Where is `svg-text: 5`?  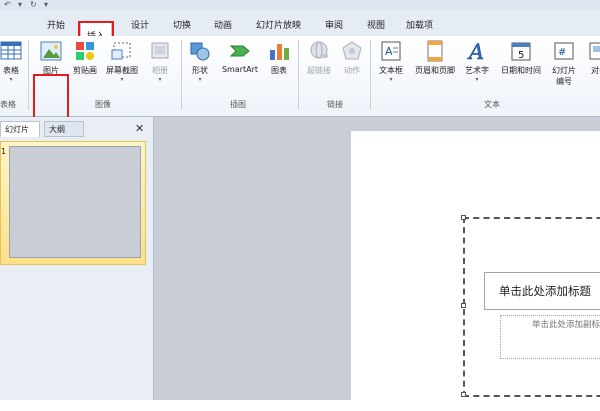
svg-text: 5 is located at coordinates (521, 55).